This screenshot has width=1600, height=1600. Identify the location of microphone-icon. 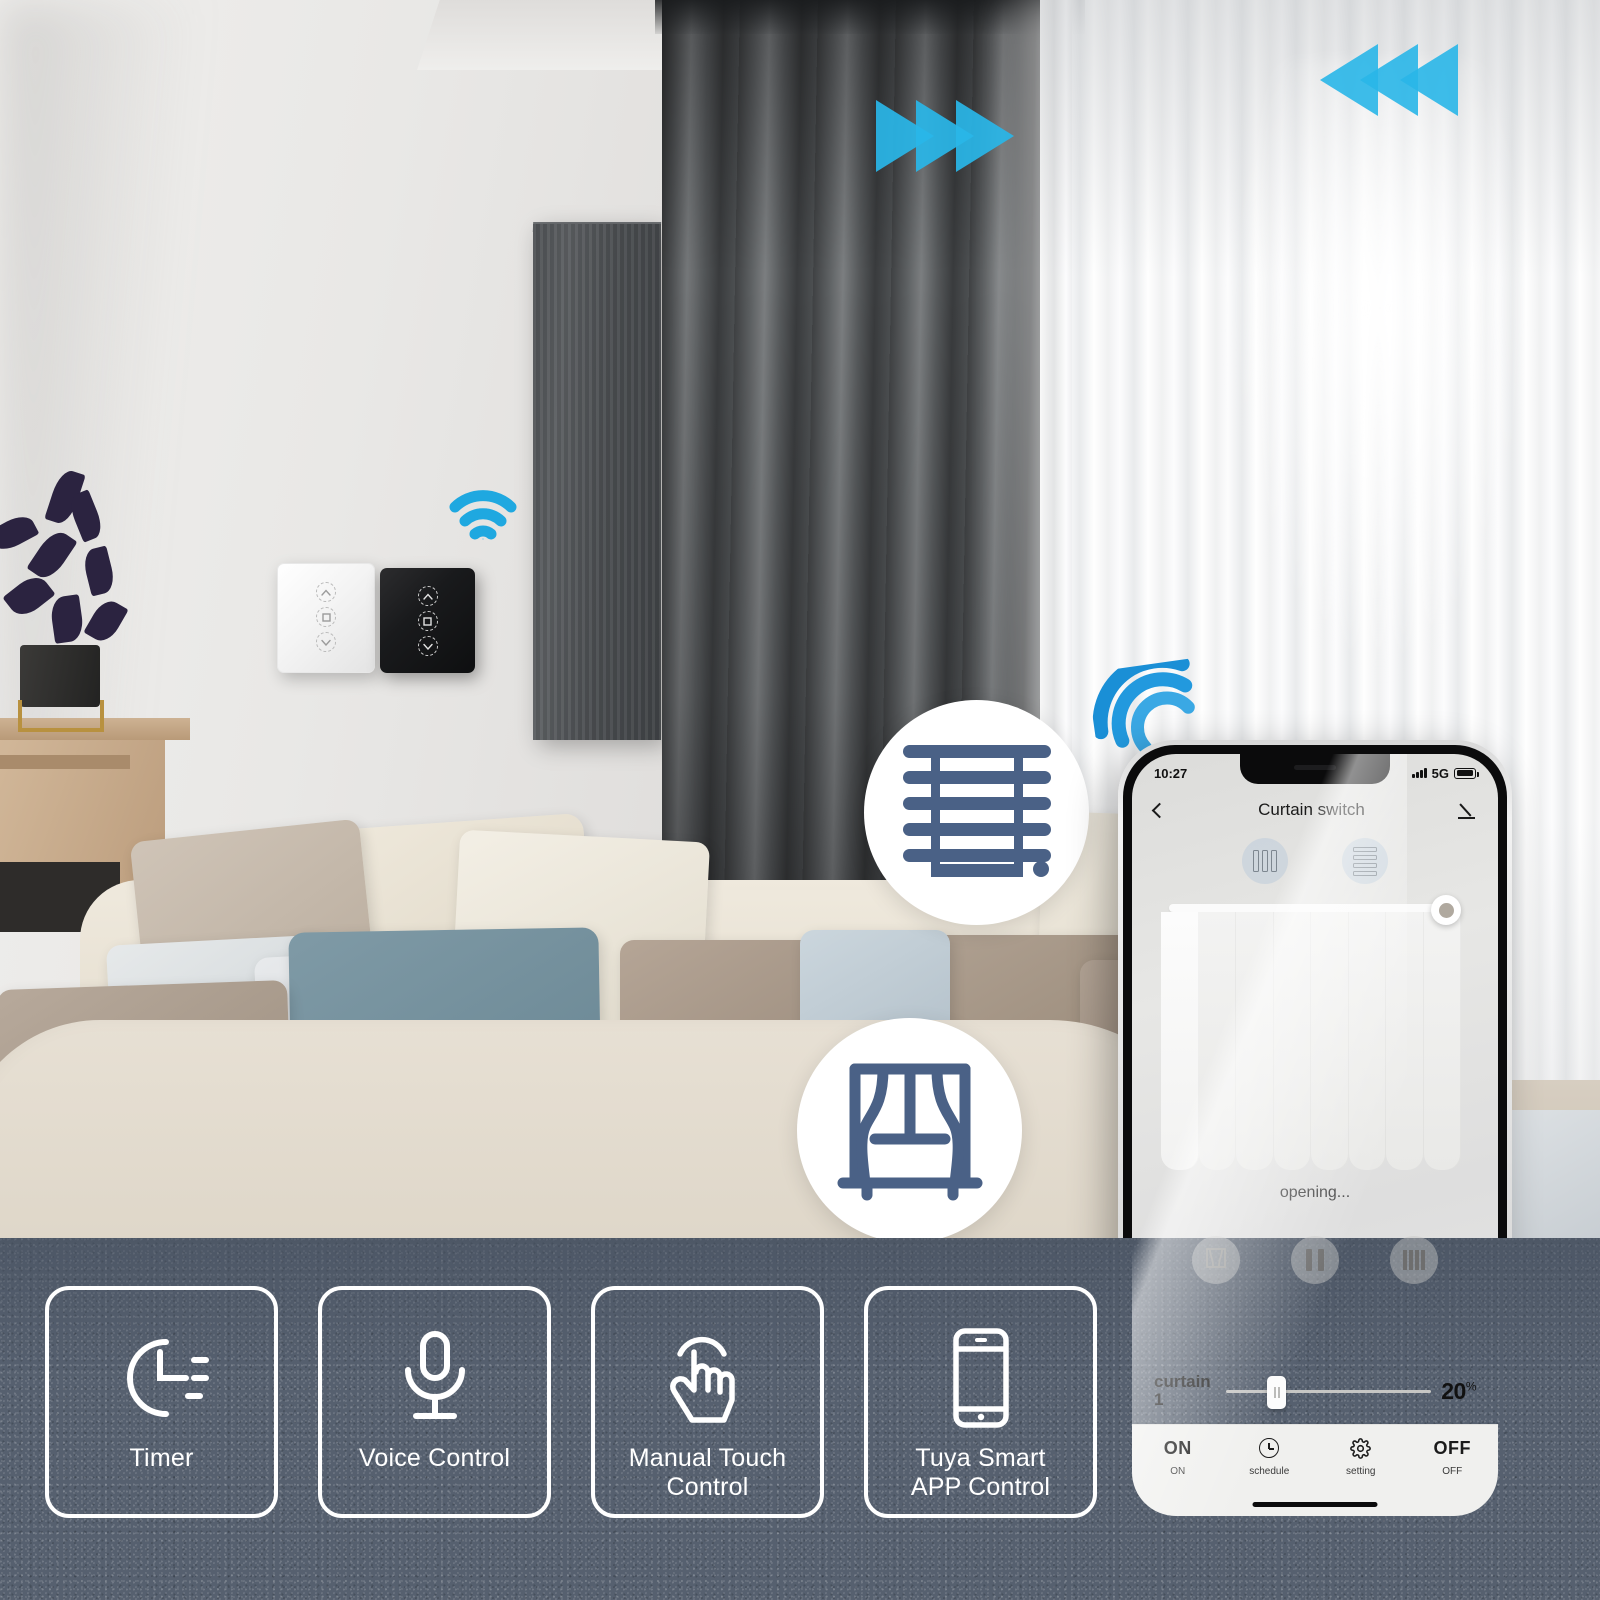
(435, 1378).